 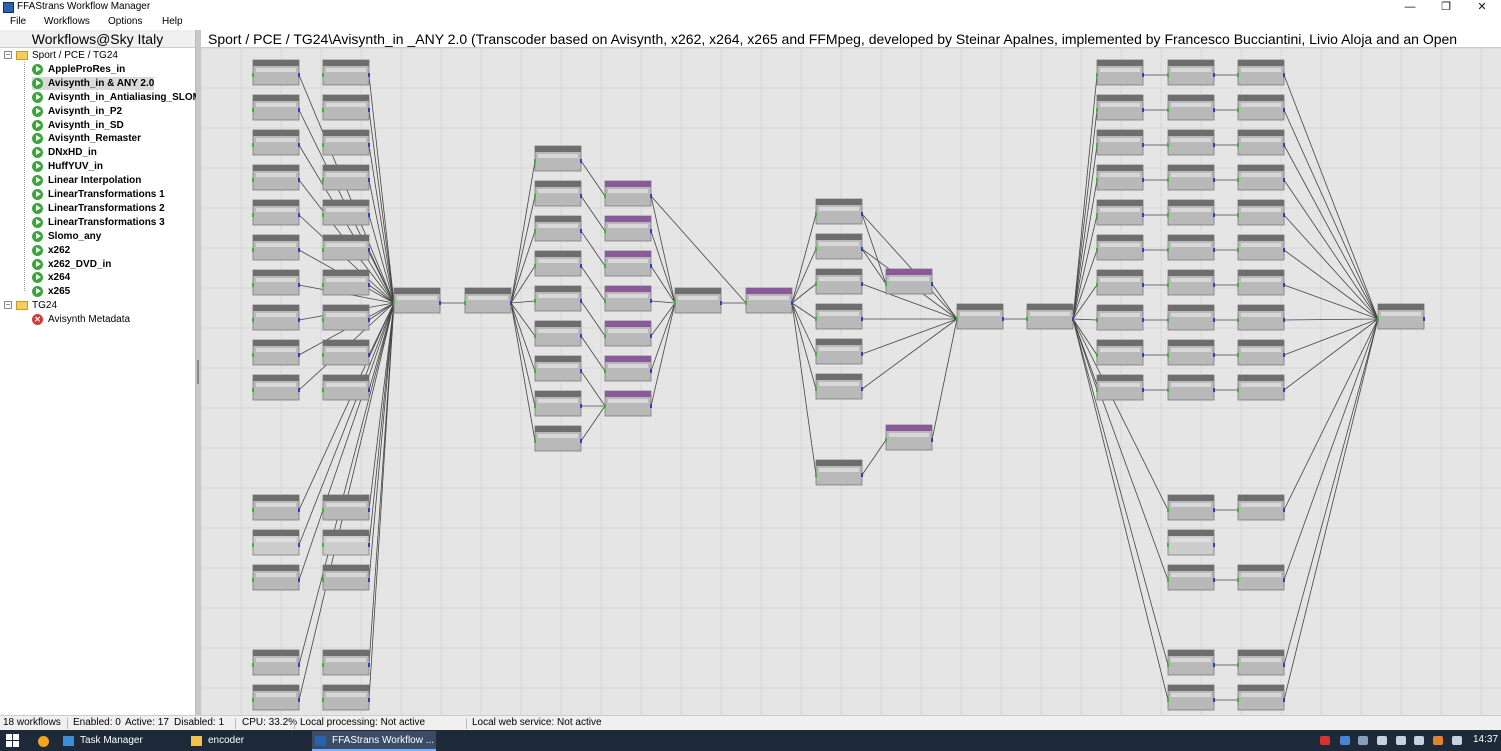 What do you see at coordinates (113, 180) in the screenshot?
I see `tree-workflow-item: Linear Interpolation` at bounding box center [113, 180].